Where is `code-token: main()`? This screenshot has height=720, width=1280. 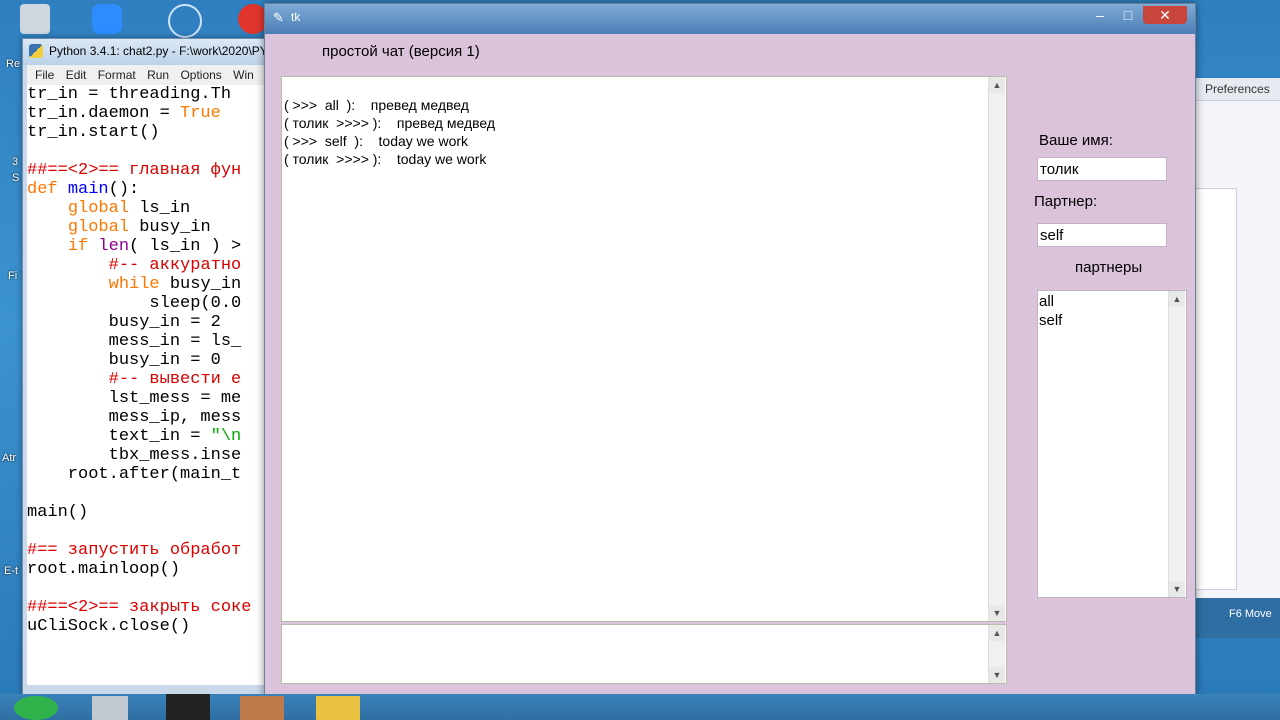 code-token: main() is located at coordinates (58, 512).